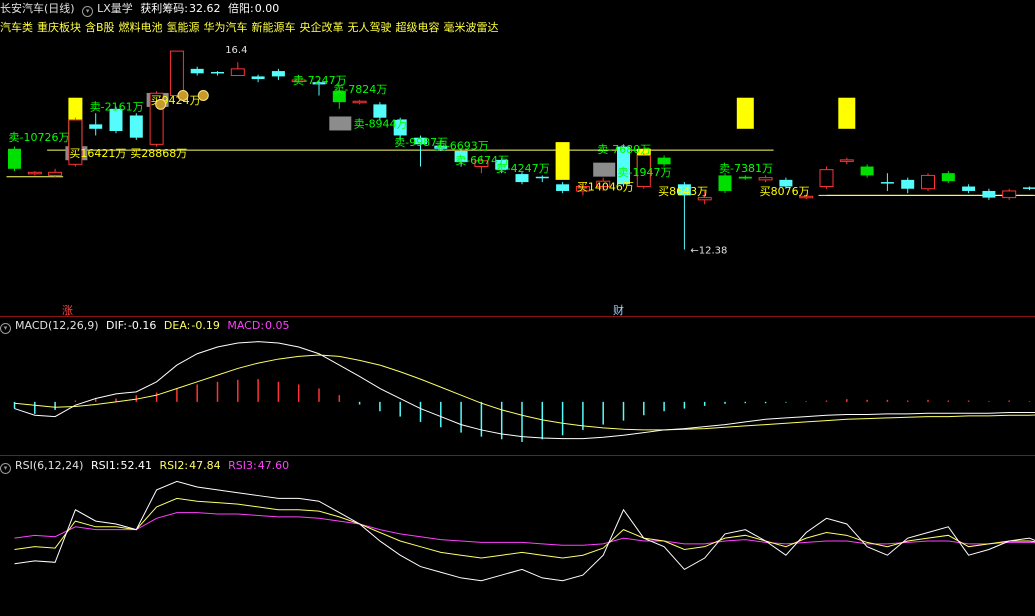  What do you see at coordinates (97, 153) in the screenshot?
I see `buy-annotation: 买16421万` at bounding box center [97, 153].